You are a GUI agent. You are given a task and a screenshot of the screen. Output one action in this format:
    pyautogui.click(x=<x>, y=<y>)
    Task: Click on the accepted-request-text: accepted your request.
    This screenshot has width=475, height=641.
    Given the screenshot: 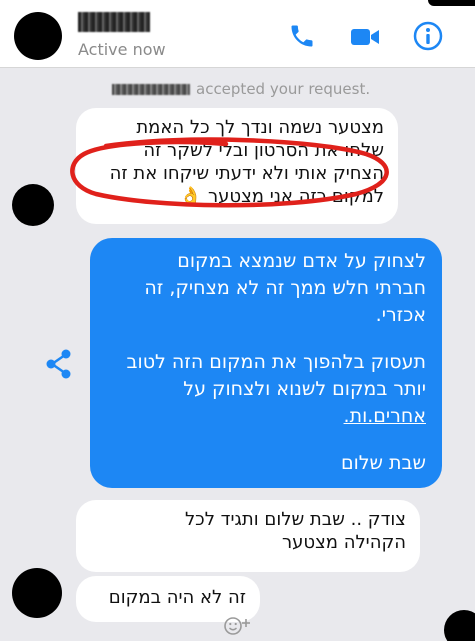 What is the action you would take?
    pyautogui.click(x=283, y=89)
    